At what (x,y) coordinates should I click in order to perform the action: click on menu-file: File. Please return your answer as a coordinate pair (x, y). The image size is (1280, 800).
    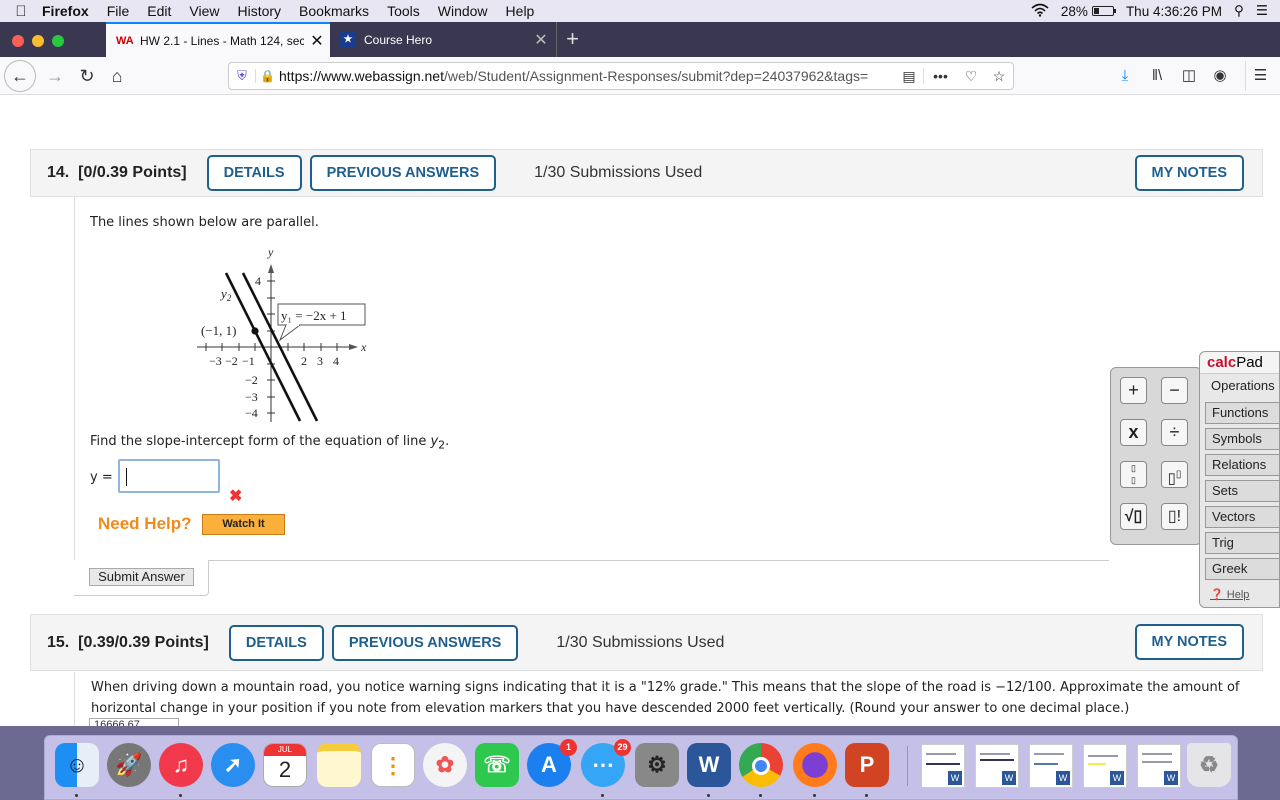
    Looking at the image, I should click on (118, 11).